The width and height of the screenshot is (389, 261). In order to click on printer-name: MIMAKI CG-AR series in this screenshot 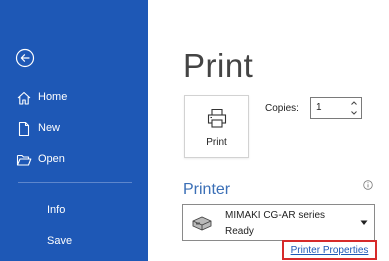, I will do `click(275, 215)`.